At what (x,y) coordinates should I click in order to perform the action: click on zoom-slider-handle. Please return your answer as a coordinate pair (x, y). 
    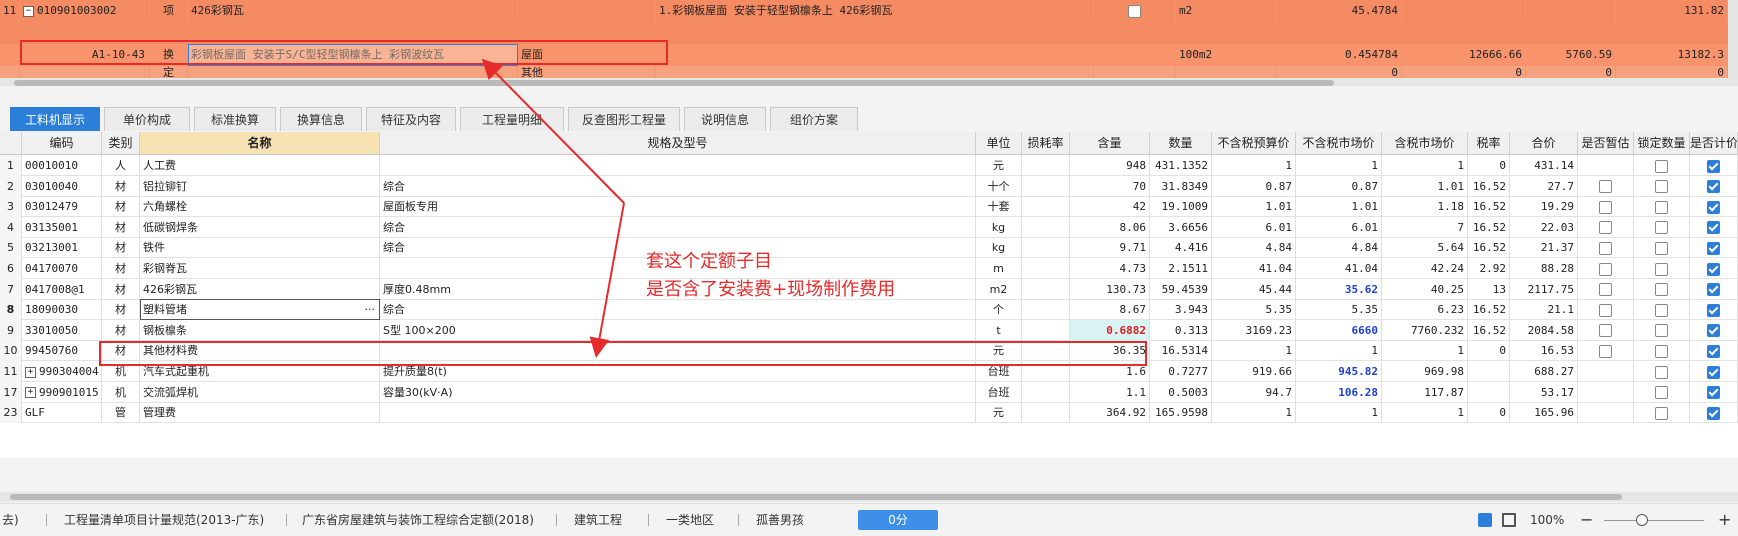
    Looking at the image, I should click on (1642, 520).